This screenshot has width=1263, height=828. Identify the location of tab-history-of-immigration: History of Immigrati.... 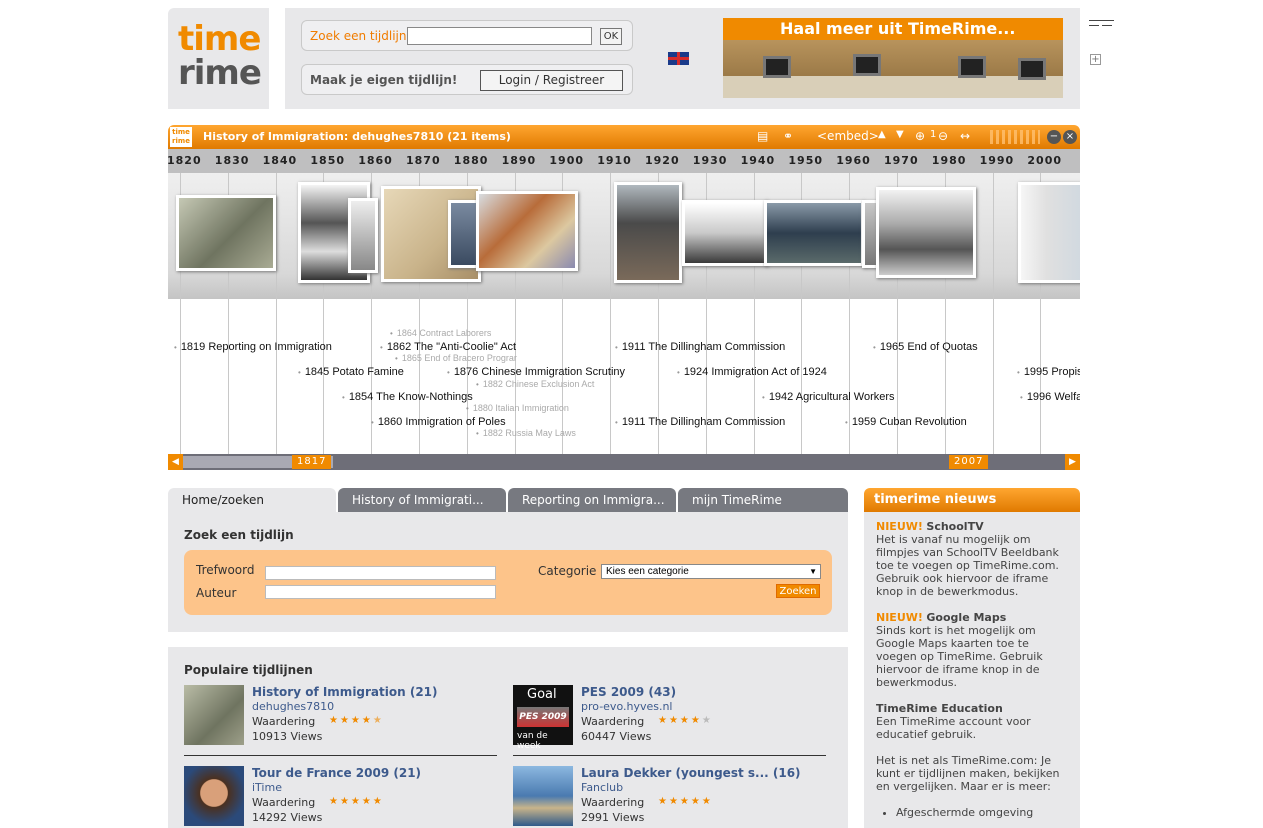
(422, 500).